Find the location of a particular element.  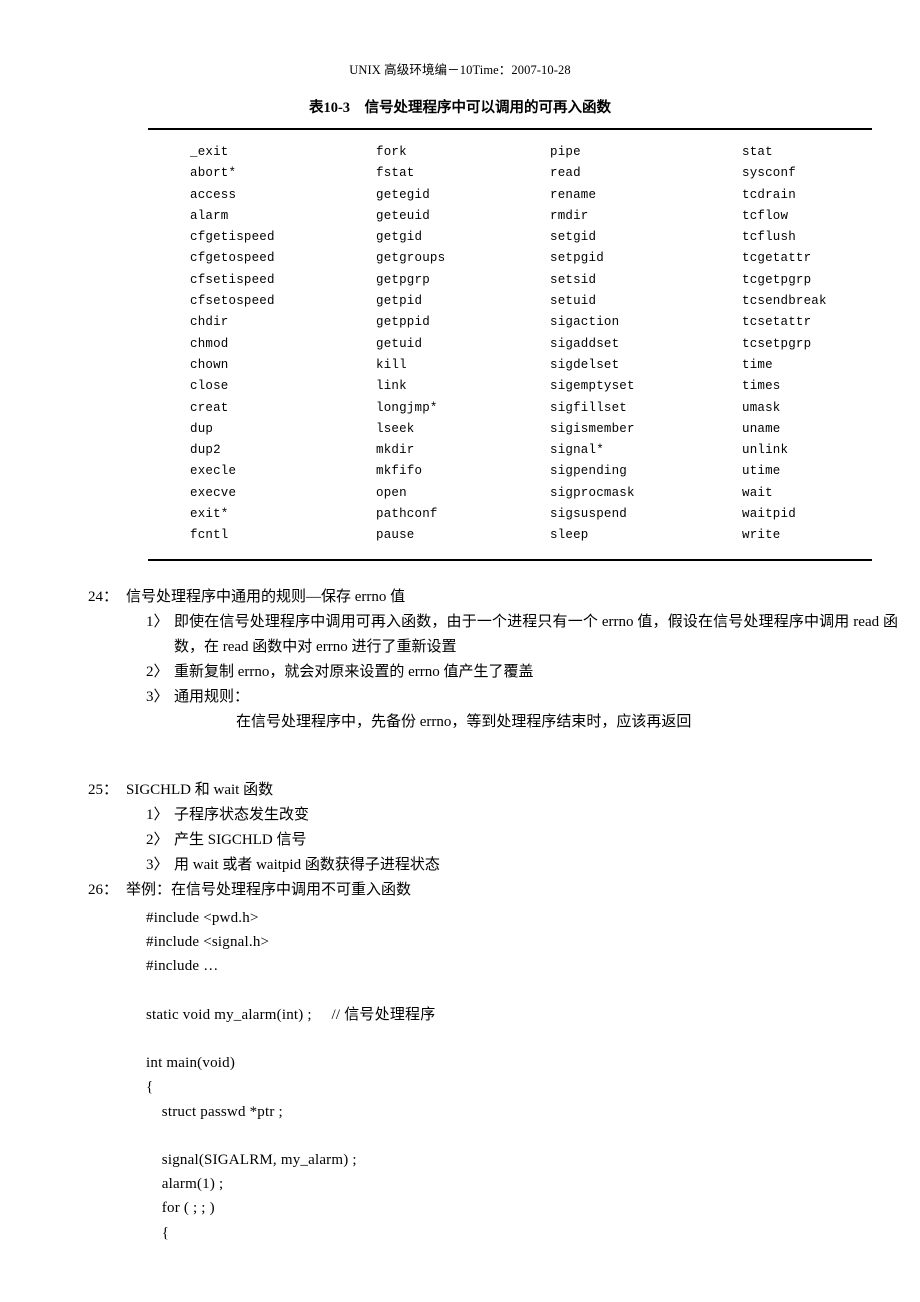

table-cell: chdir is located at coordinates (209, 322).